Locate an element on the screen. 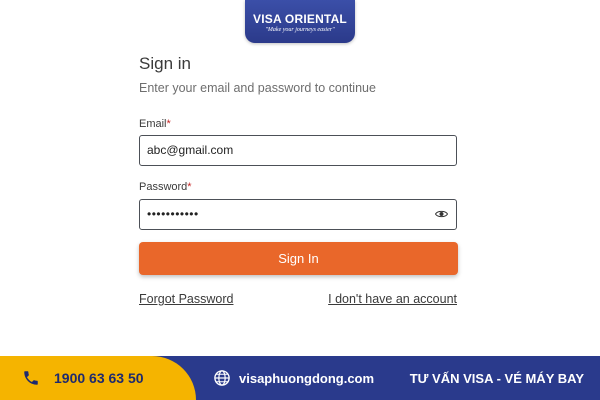 The width and height of the screenshot is (600, 400). footer-slogan: TƯ VẤN VISA - VÉ MÁY BAY is located at coordinates (496, 378).